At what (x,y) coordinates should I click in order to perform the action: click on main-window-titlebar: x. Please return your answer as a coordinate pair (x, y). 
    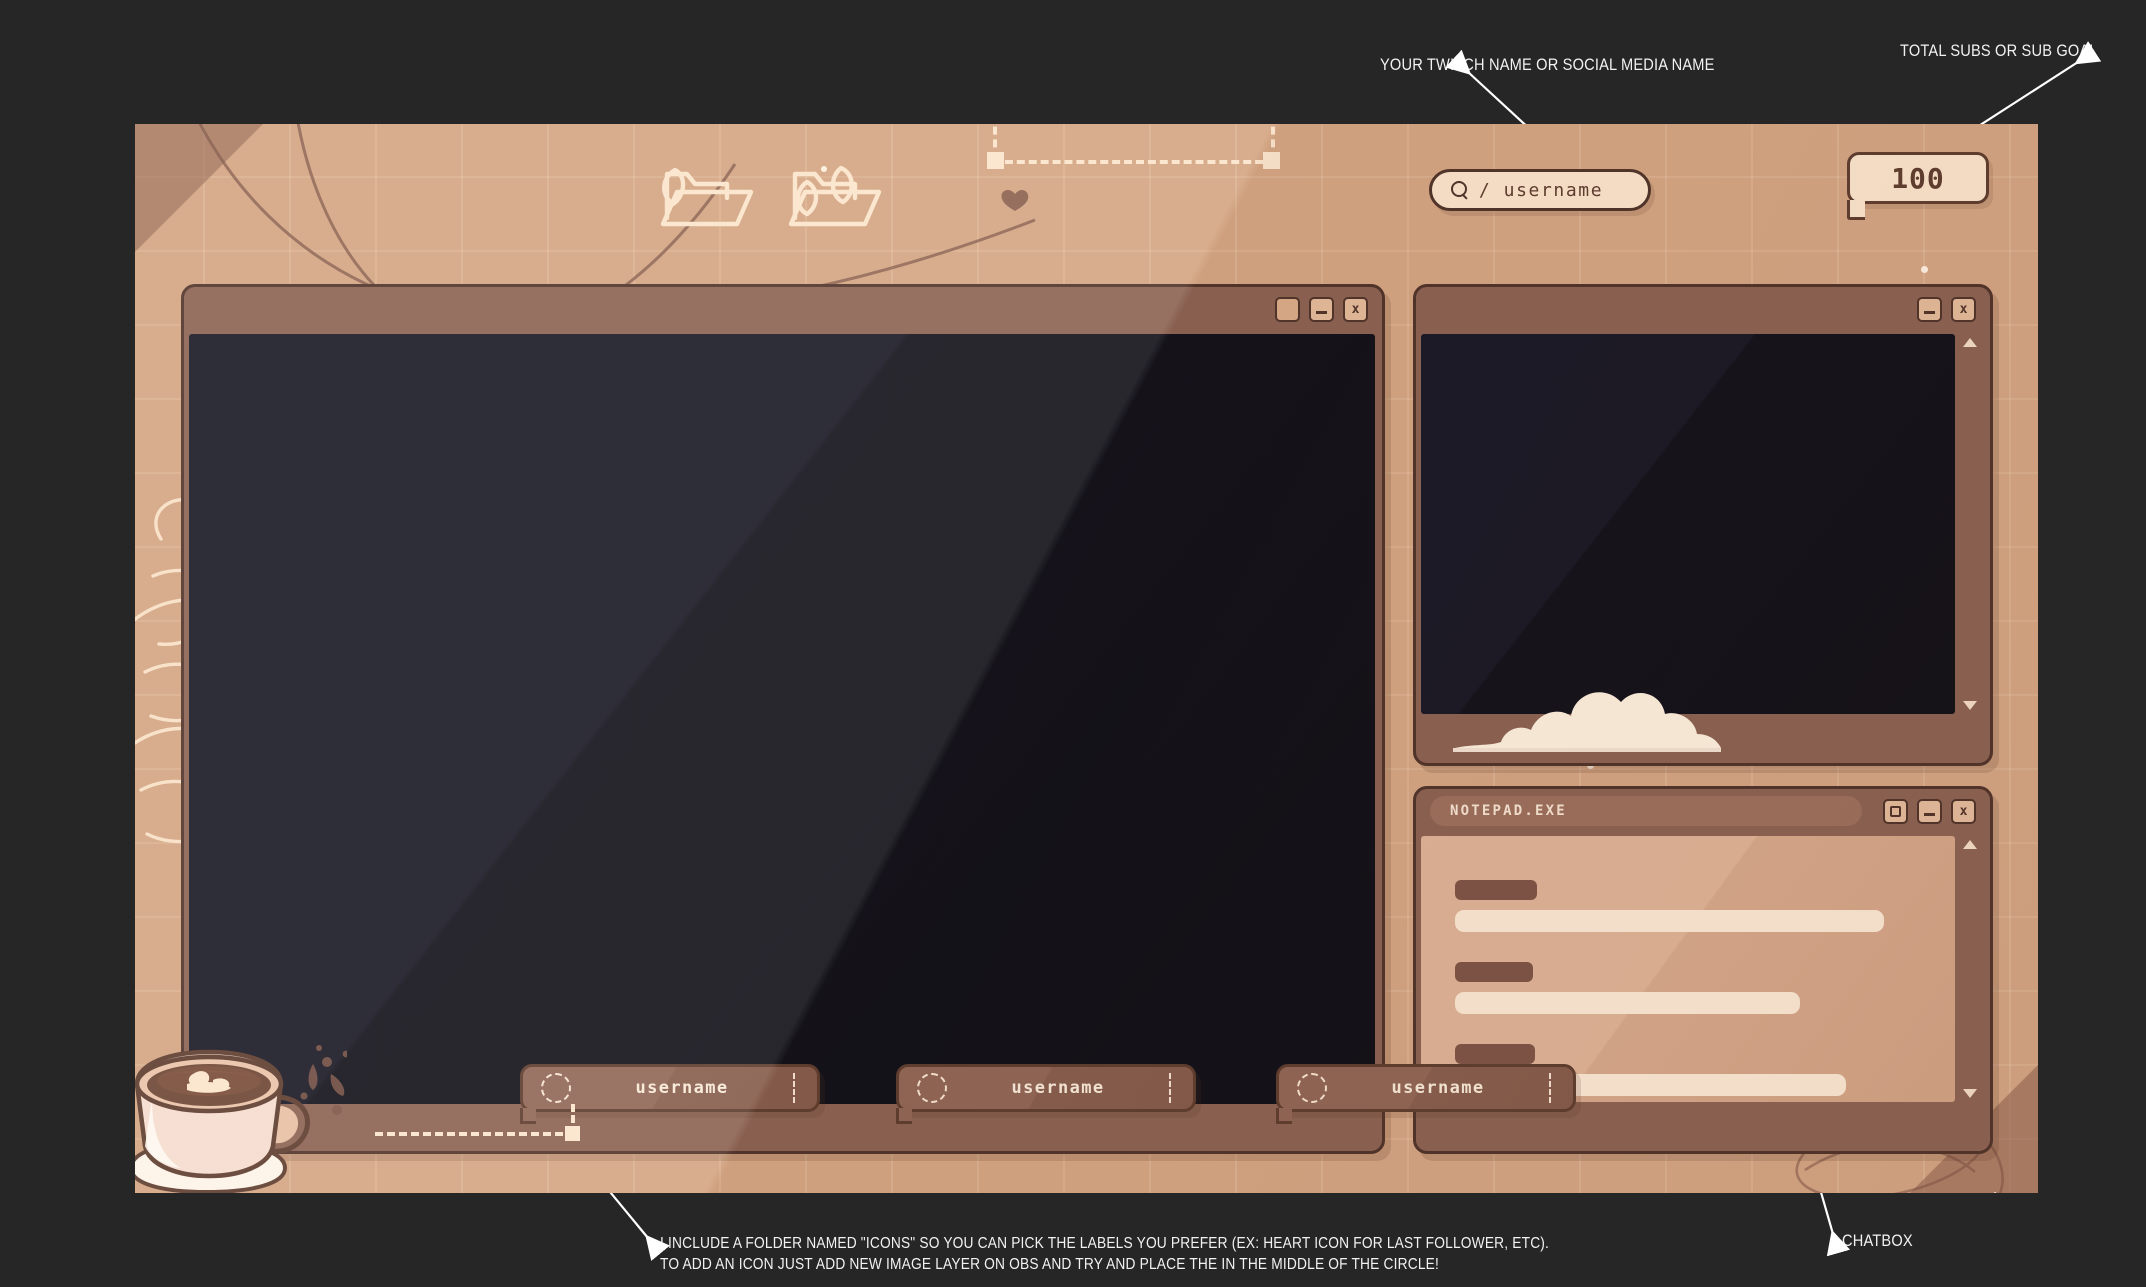
    Looking at the image, I should click on (783, 309).